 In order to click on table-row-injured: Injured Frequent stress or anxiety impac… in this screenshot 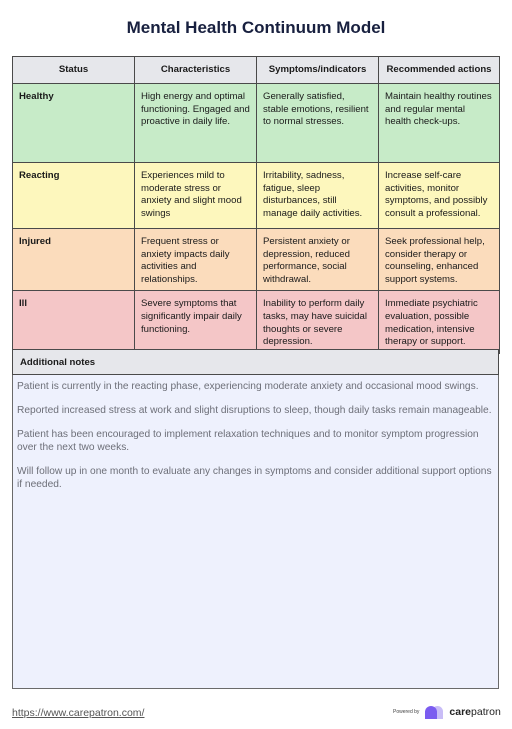, I will do `click(256, 259)`.